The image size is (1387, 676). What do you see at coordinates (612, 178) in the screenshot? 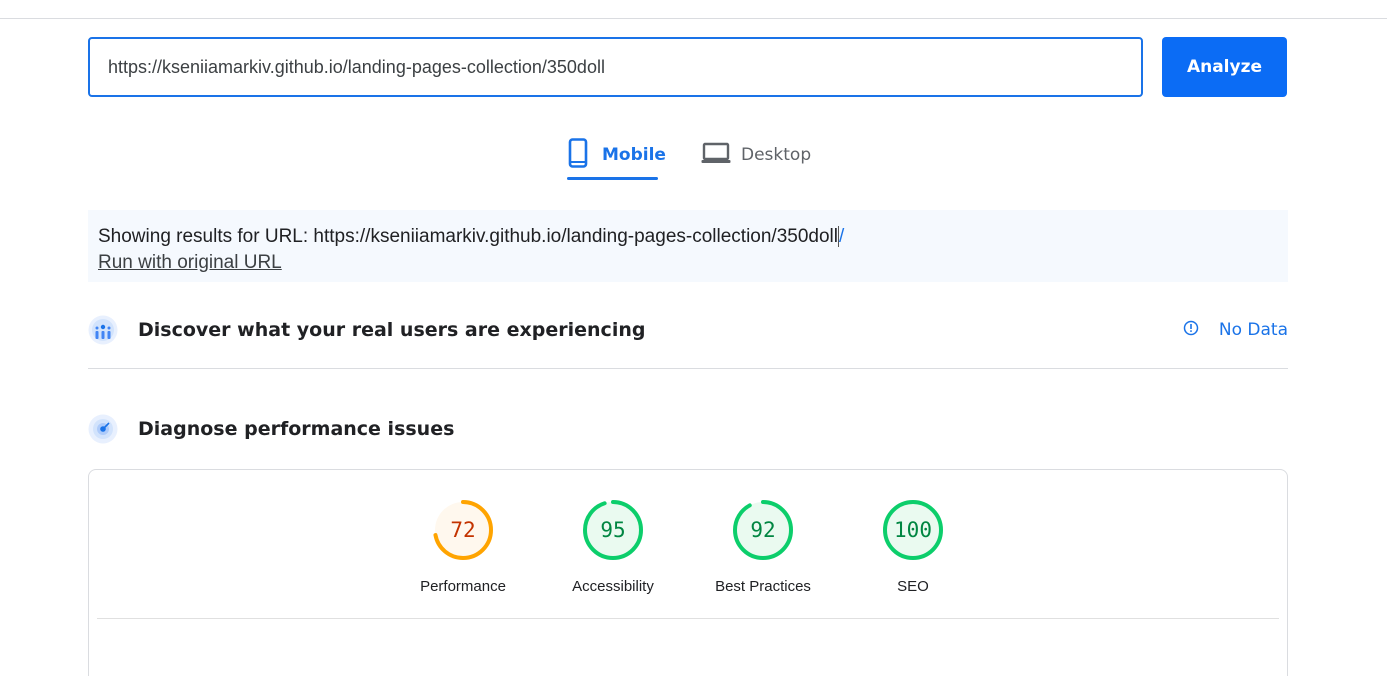
I see `active-tab-indicator` at bounding box center [612, 178].